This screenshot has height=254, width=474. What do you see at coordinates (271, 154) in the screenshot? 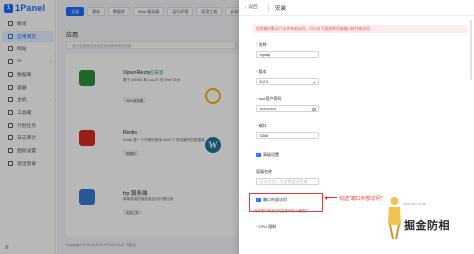
I see `advanced-settings-label: 高级设置` at bounding box center [271, 154].